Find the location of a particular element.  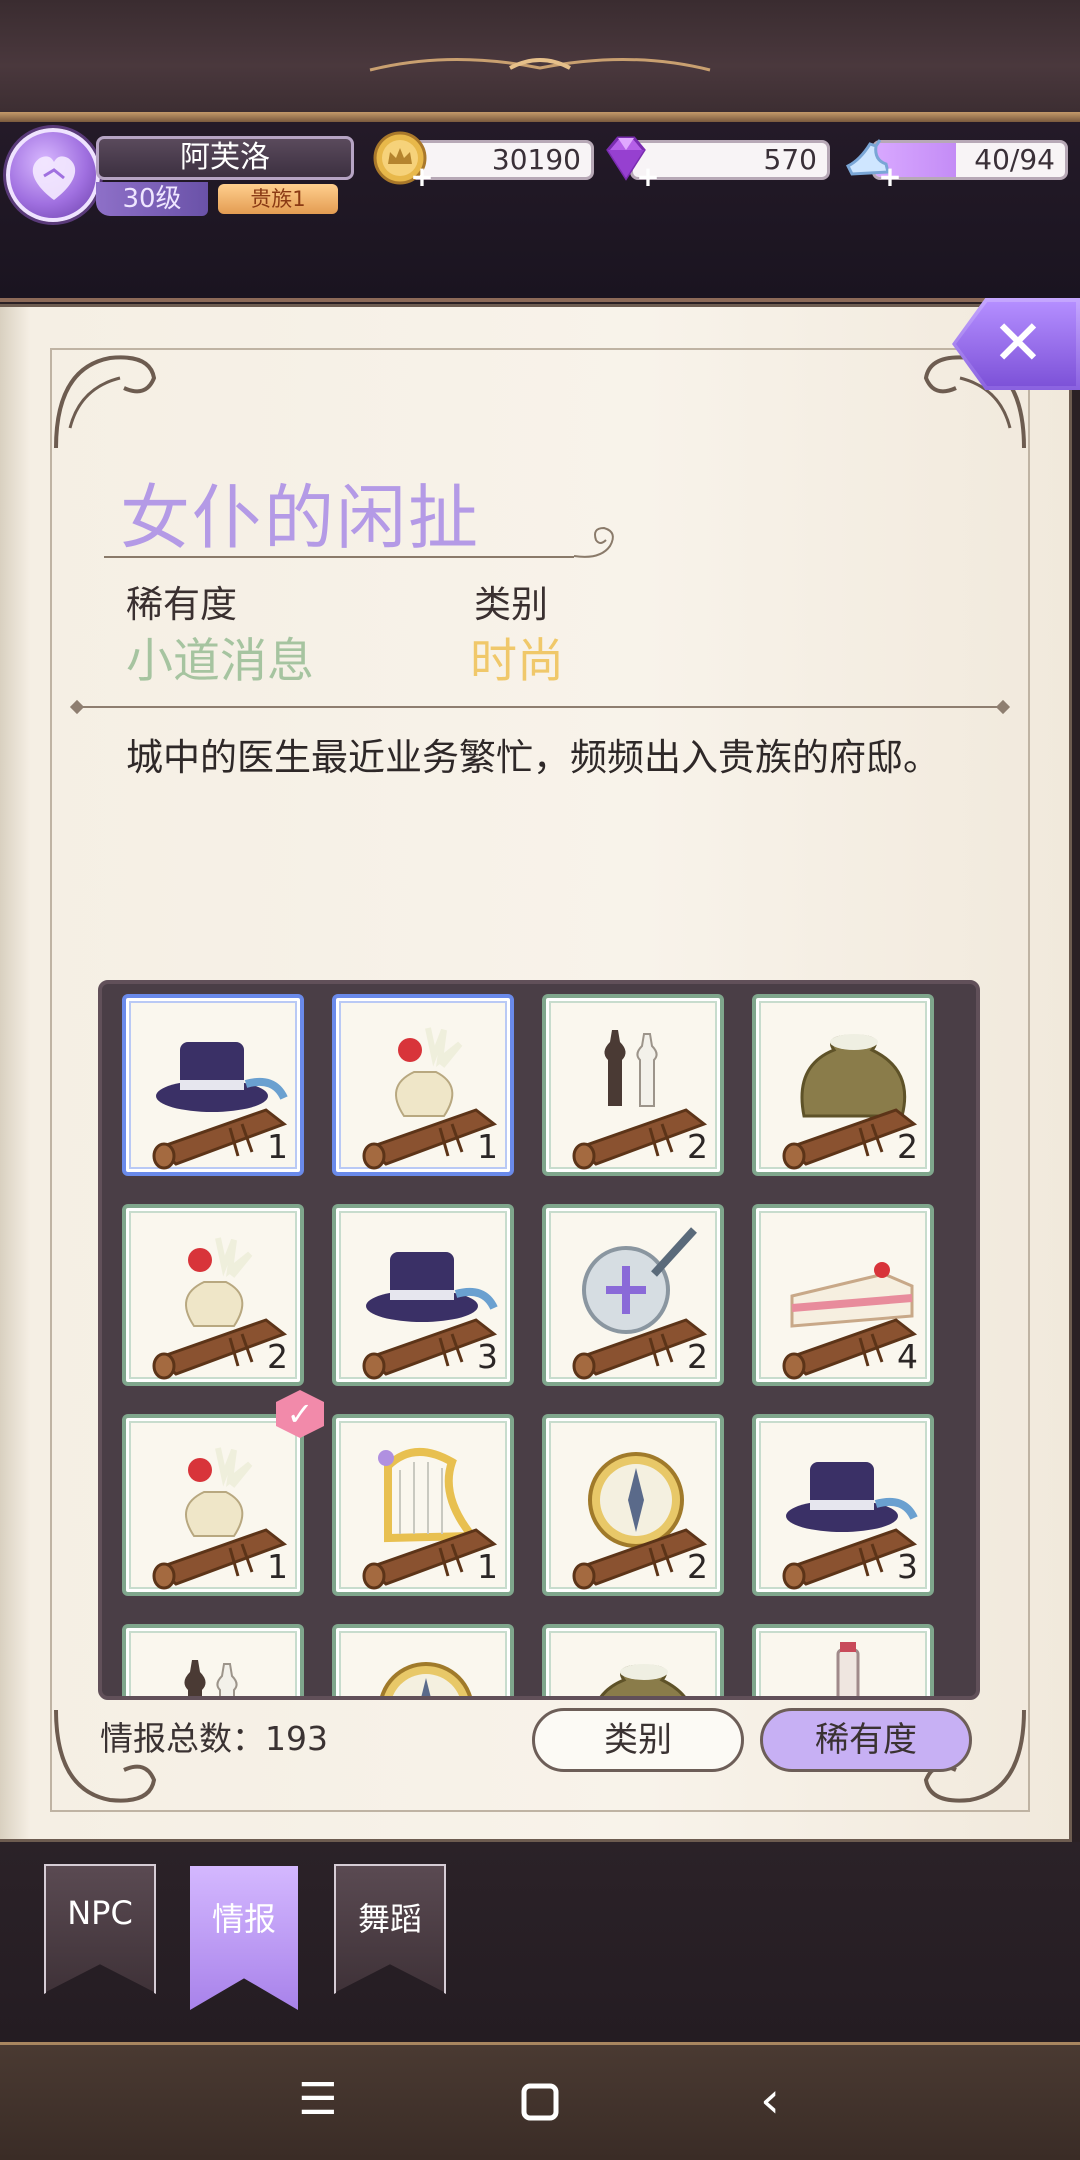

type-value: 时尚 is located at coordinates (517, 661).